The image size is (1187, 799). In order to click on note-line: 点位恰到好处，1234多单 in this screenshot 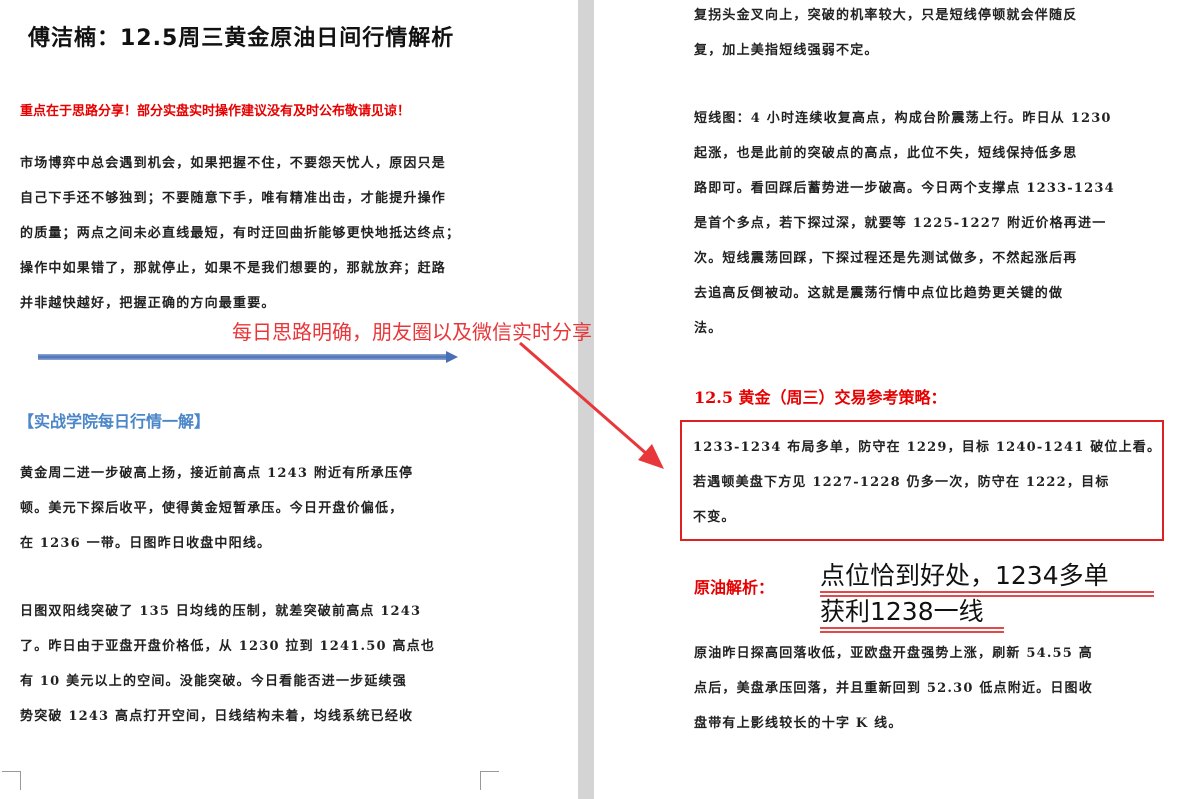, I will do `click(987, 577)`.